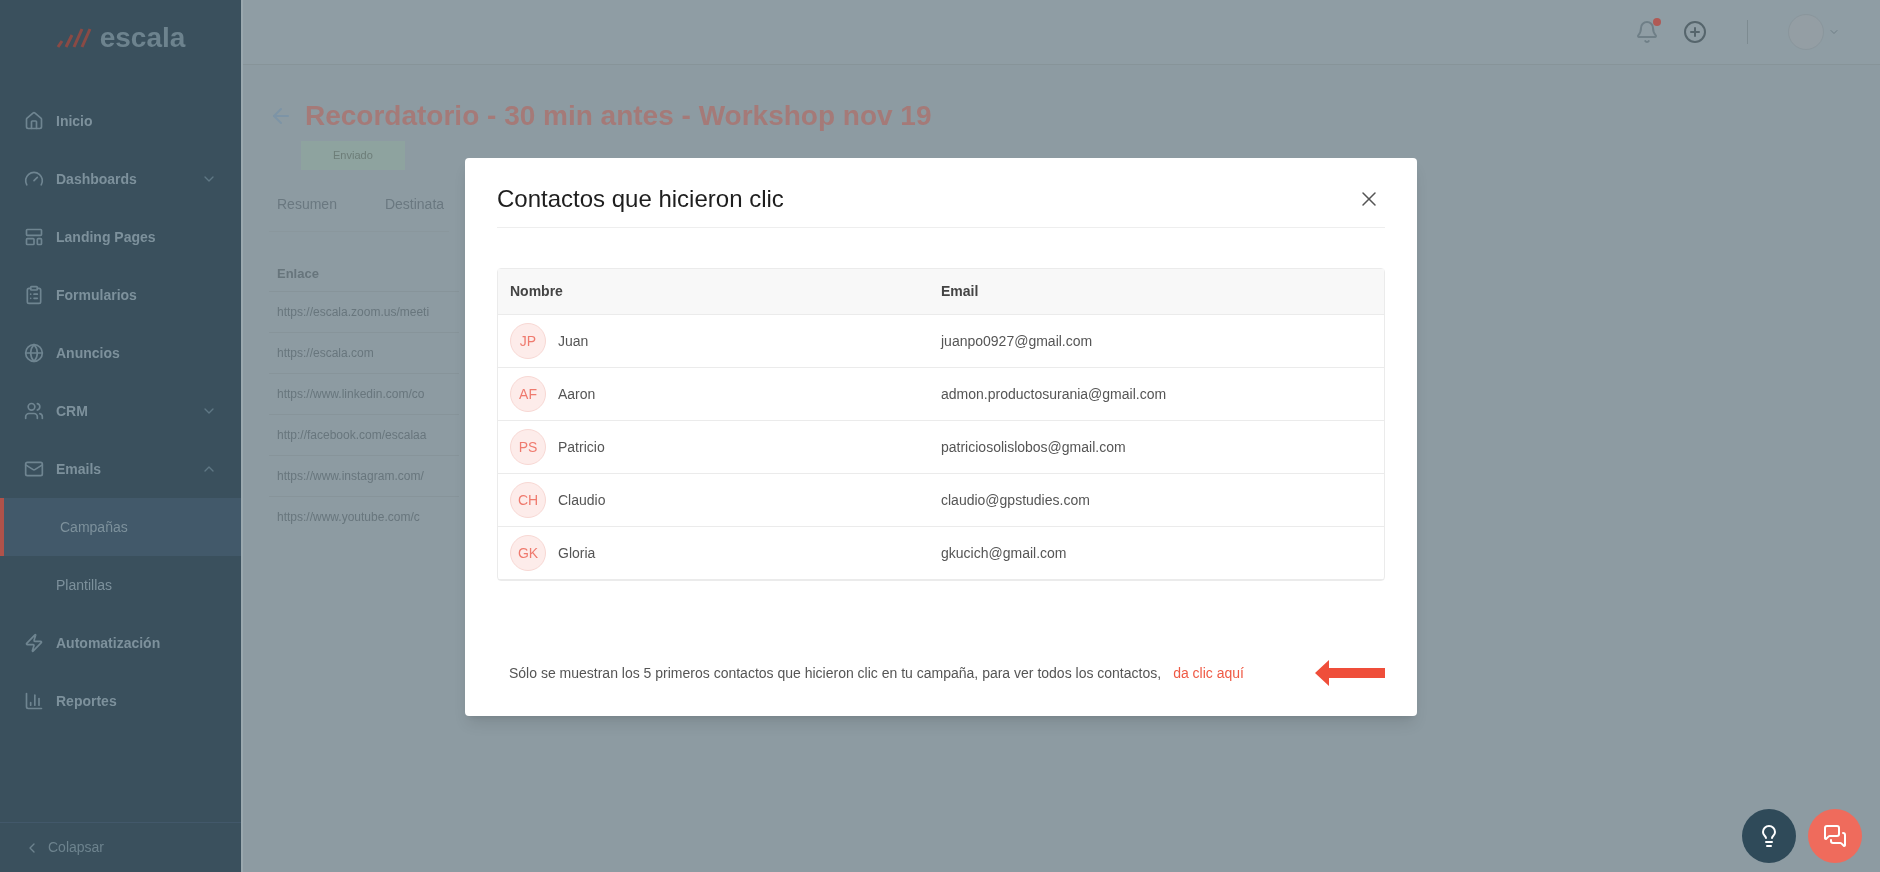 This screenshot has width=1880, height=872. I want to click on chat-button, so click(1835, 836).